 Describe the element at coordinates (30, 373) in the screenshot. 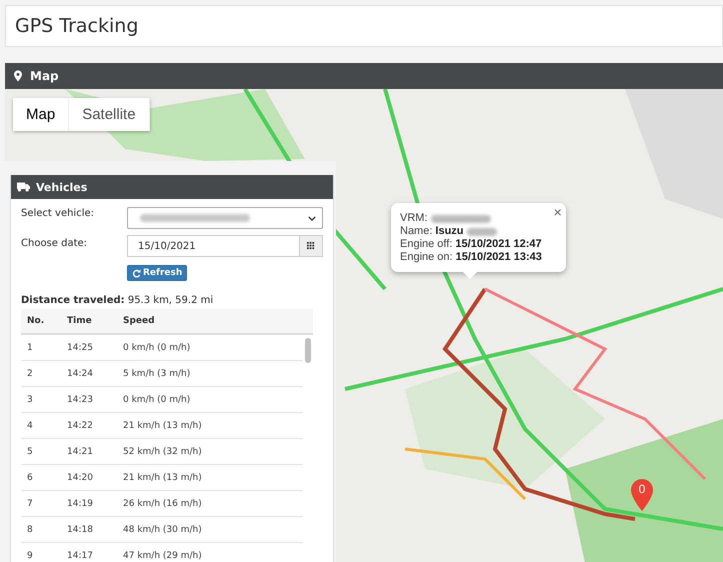

I see `table-cell-text: 2` at that location.